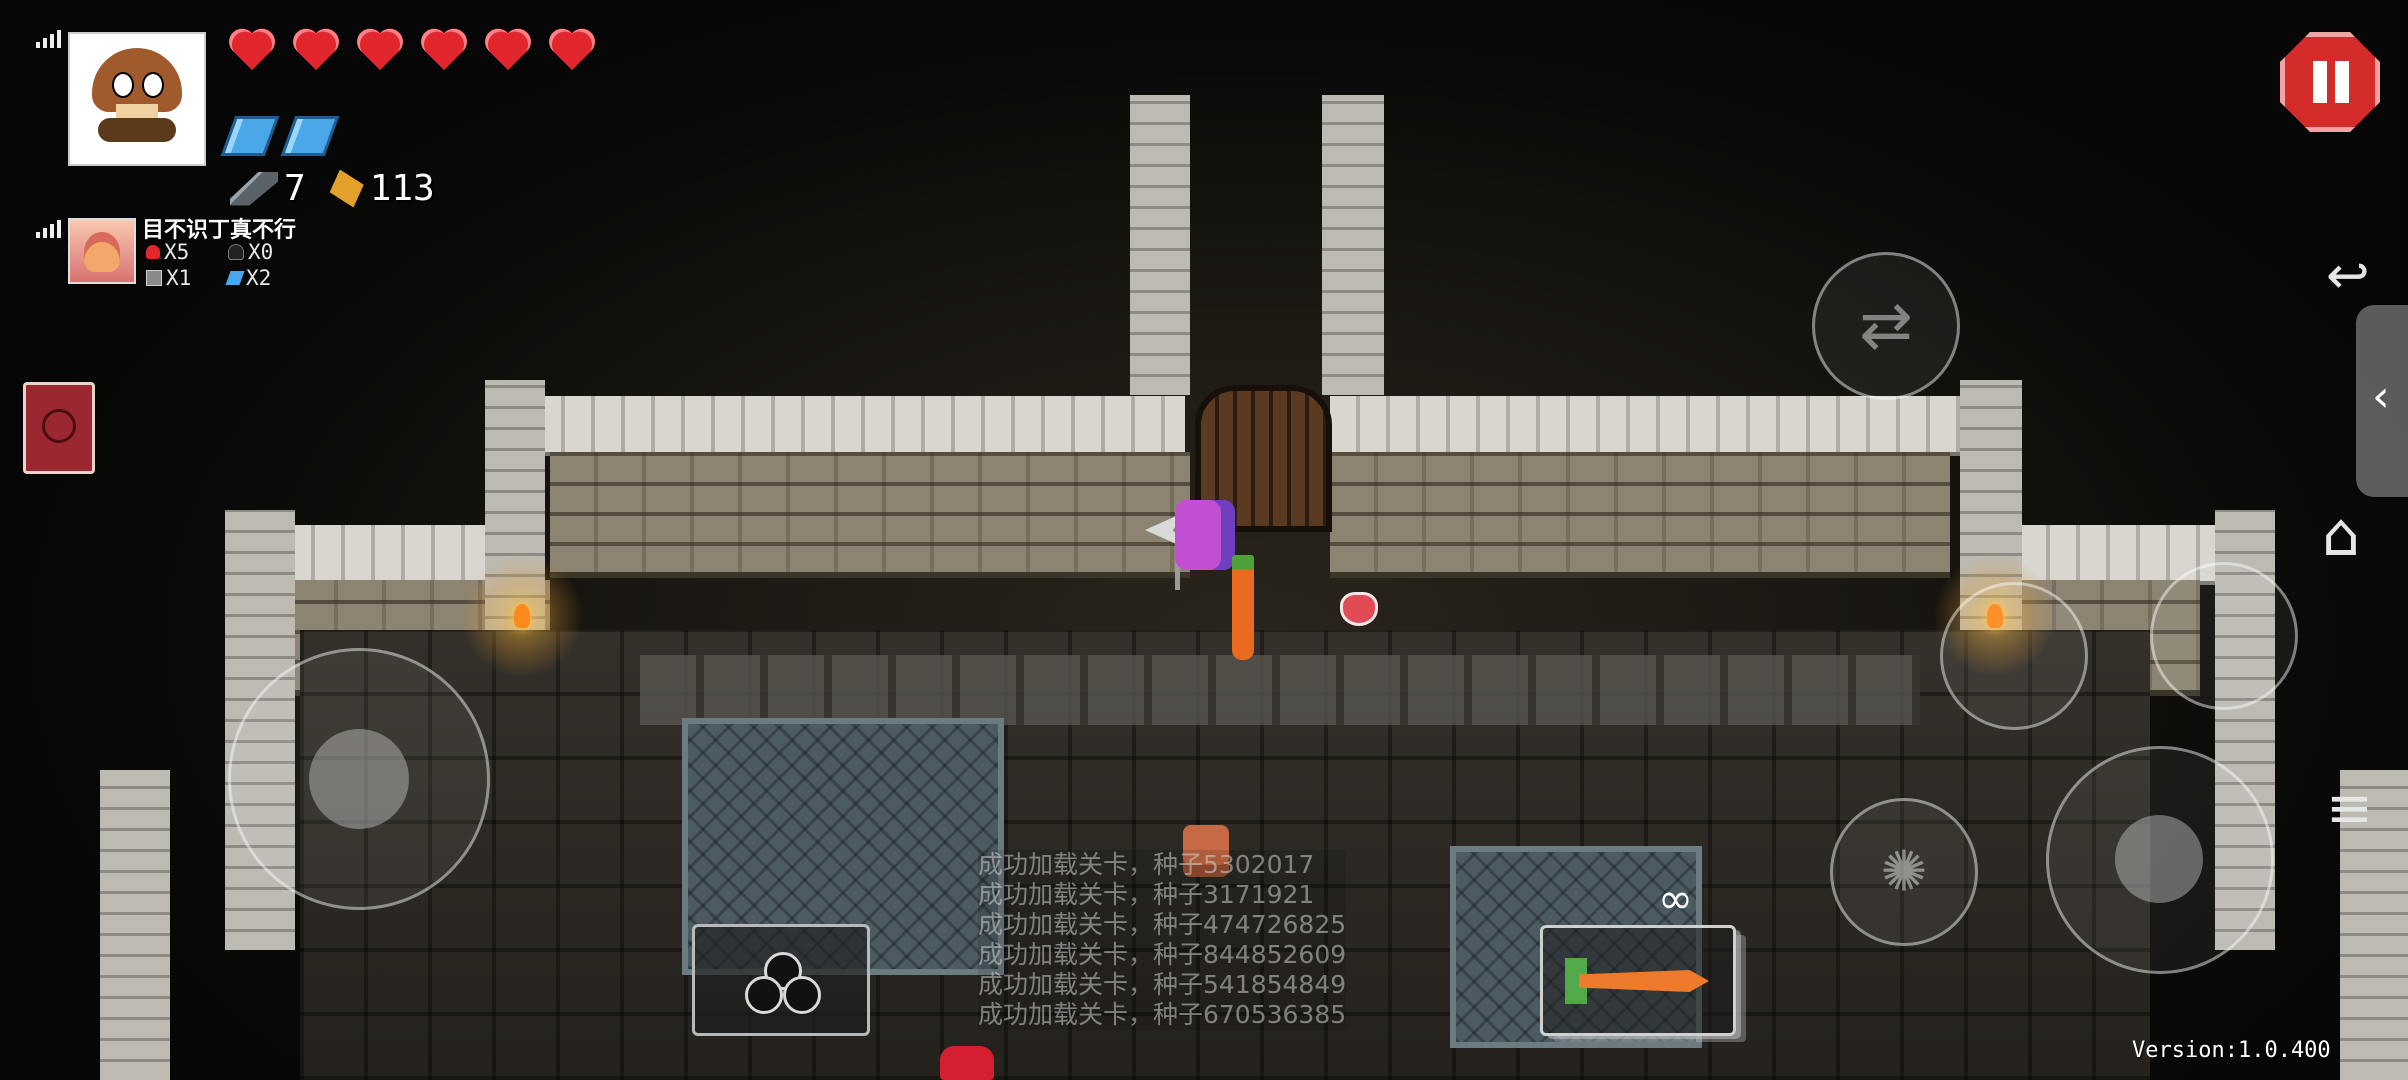 The width and height of the screenshot is (2408, 1080). I want to click on bullet-icon, so click(346, 188).